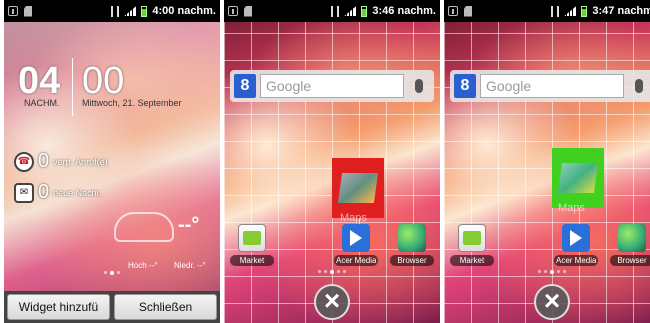 The image size is (650, 323). What do you see at coordinates (58, 307) in the screenshot?
I see `add-widget-button: Widget hinzufü` at bounding box center [58, 307].